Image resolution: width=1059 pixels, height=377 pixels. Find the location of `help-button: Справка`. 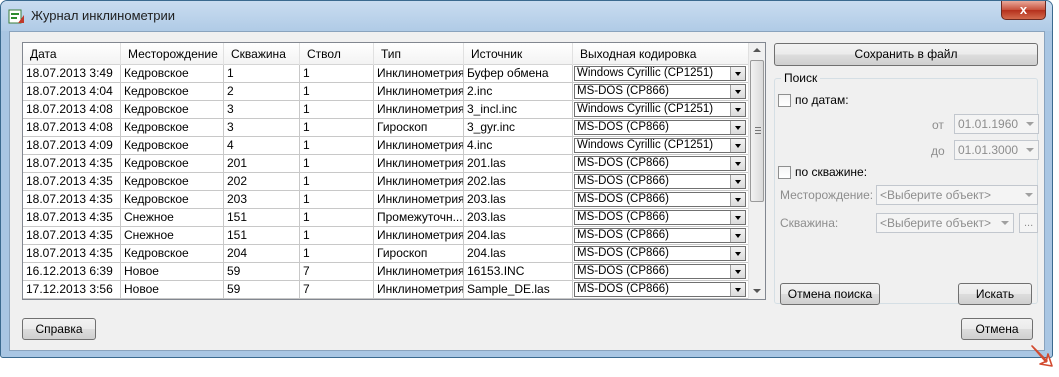

help-button: Справка is located at coordinates (59, 329).